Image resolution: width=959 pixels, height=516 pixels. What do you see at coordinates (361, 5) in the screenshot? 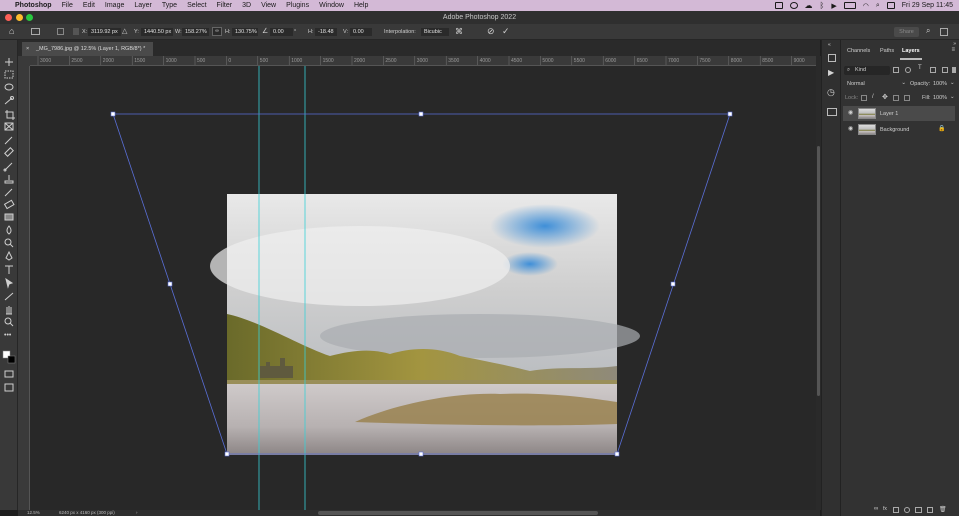
I see `menu-help: Help` at bounding box center [361, 5].